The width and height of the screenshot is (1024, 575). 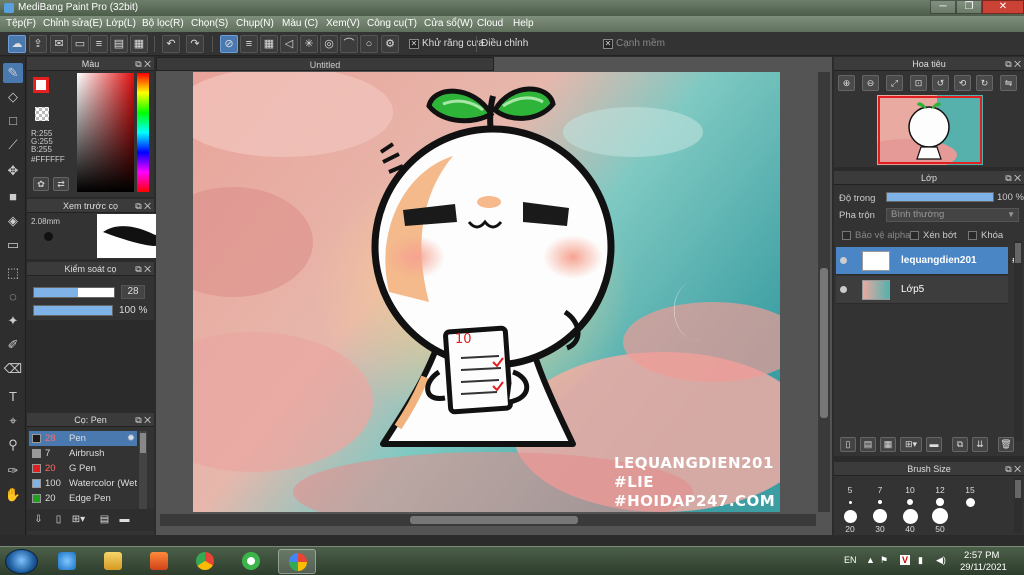 What do you see at coordinates (934, 444) in the screenshot?
I see `layer-folder-icon: ▬` at bounding box center [934, 444].